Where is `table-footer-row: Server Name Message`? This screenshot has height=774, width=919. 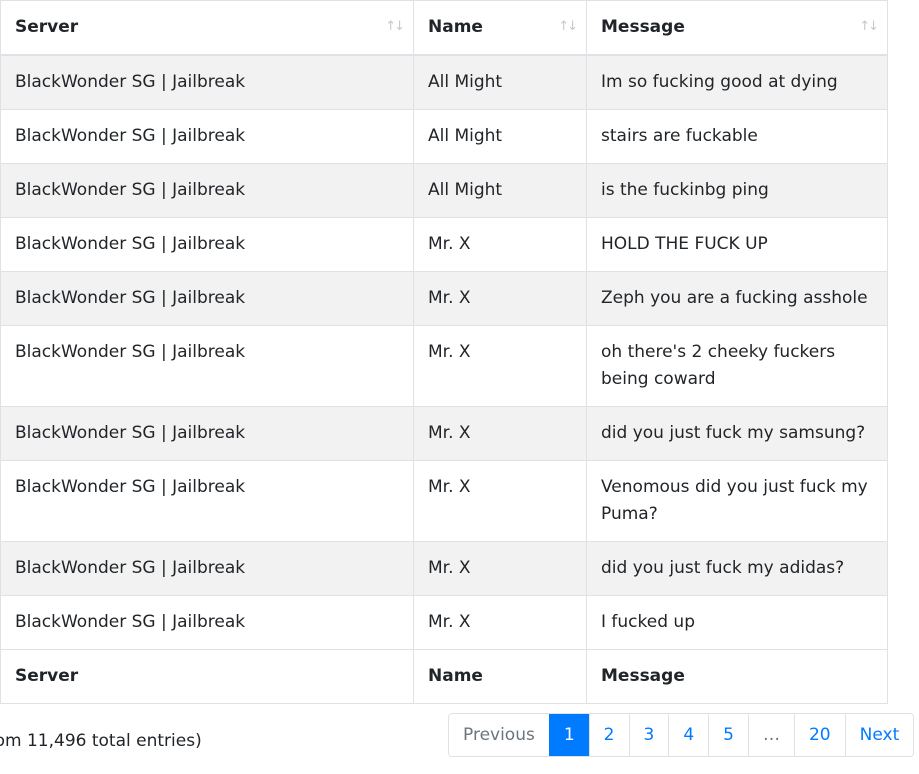 table-footer-row: Server Name Message is located at coordinates (444, 676).